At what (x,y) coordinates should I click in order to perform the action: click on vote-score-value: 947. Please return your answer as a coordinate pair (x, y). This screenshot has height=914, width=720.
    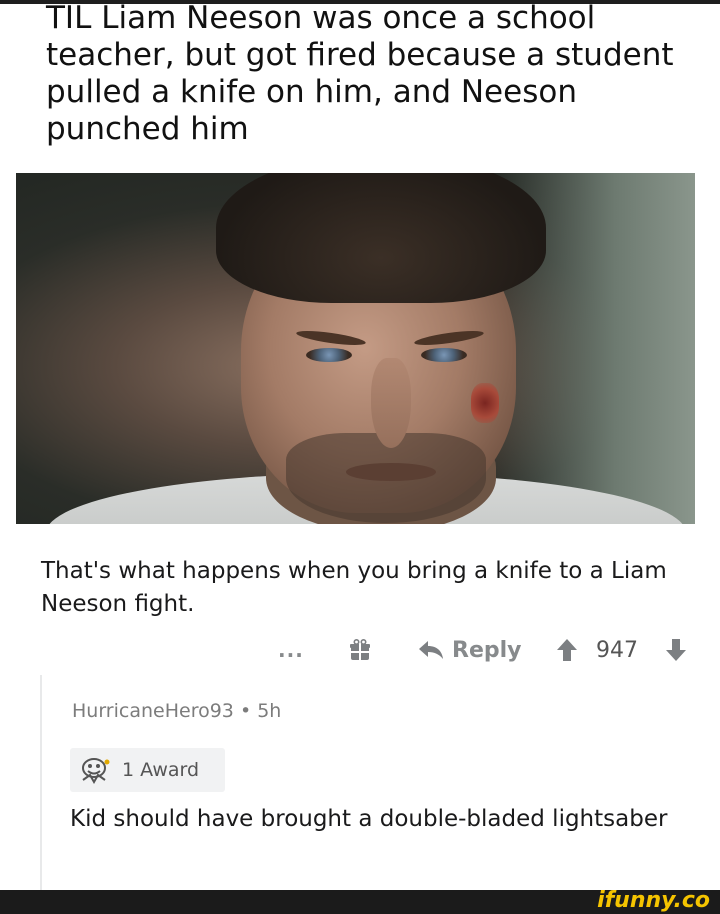
    Looking at the image, I should click on (617, 650).